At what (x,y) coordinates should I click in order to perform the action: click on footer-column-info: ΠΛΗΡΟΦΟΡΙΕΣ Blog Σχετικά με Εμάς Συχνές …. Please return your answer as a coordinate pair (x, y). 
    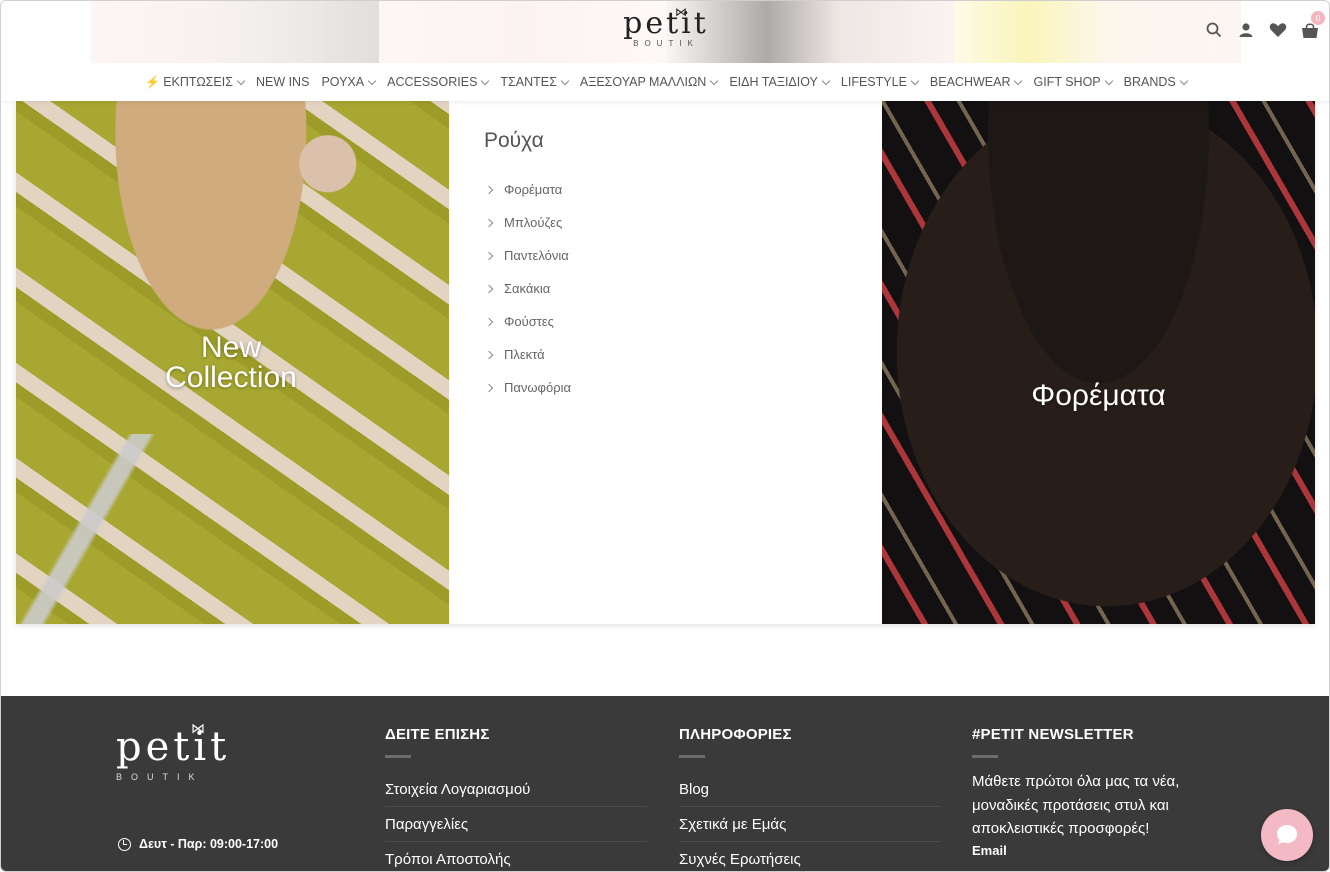
    Looking at the image, I should click on (810, 798).